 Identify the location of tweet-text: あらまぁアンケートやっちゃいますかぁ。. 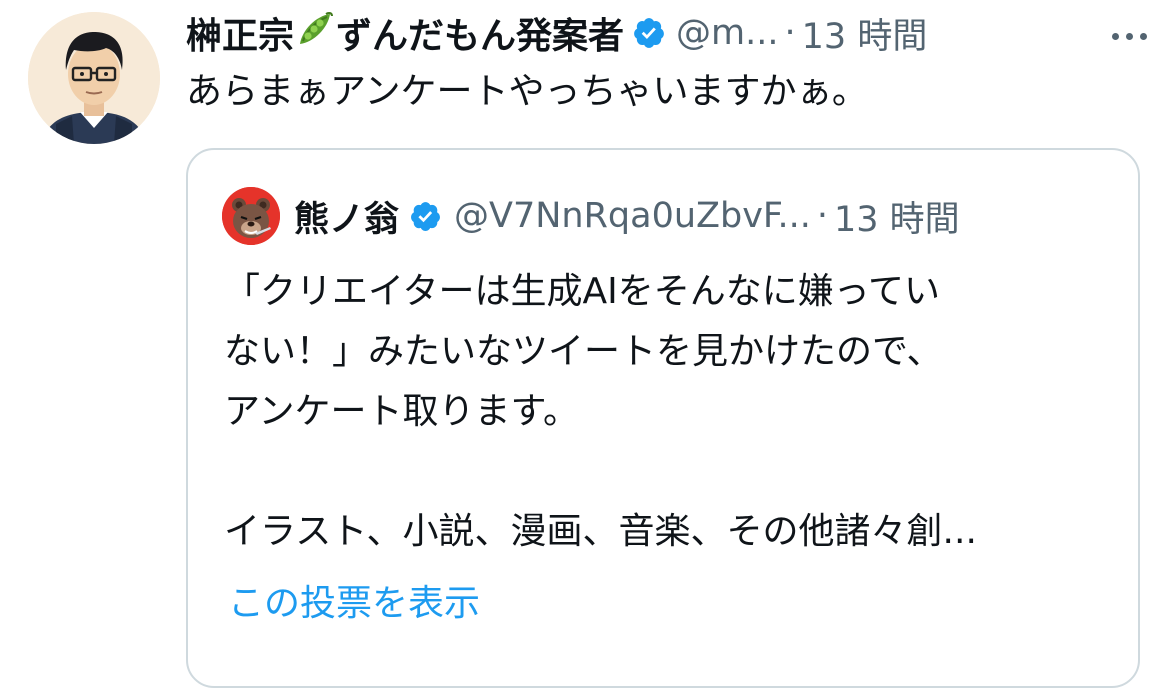
(527, 91).